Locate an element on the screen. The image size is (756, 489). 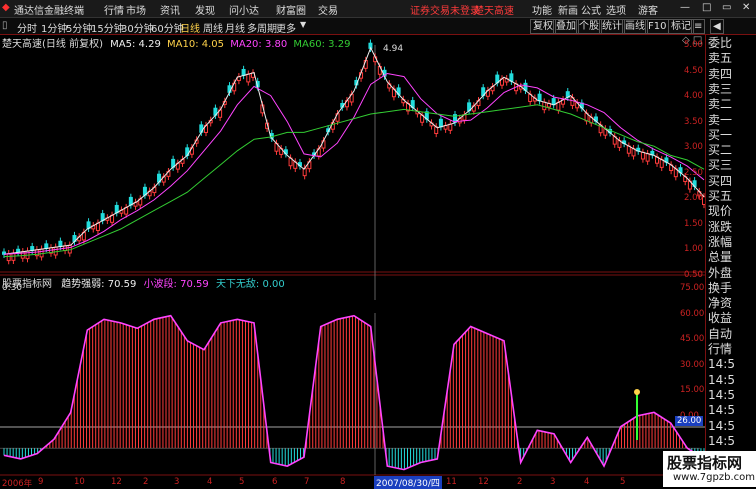
side-panel-item: 换手 is located at coordinates (720, 288).